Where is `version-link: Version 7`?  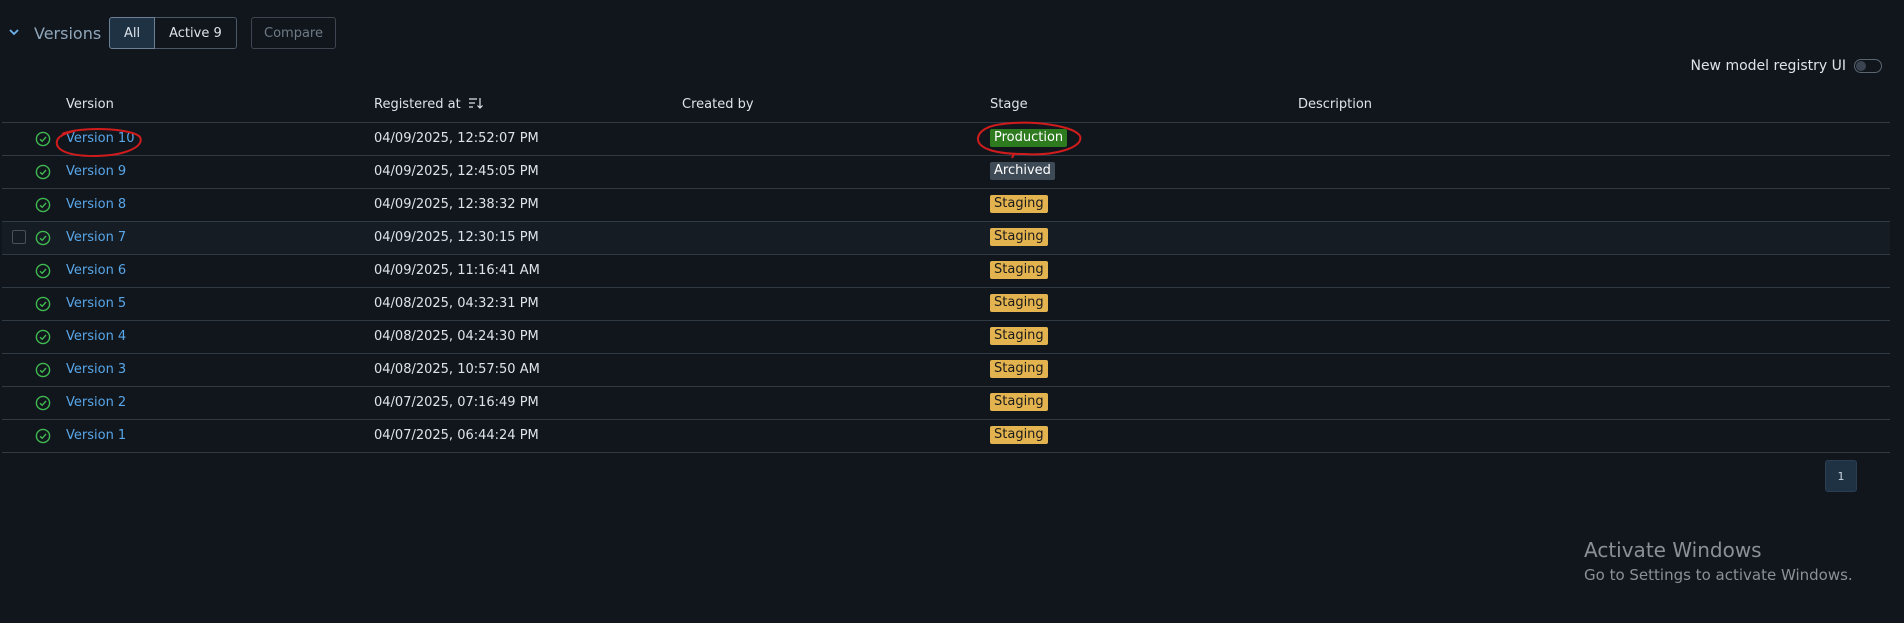
version-link: Version 7 is located at coordinates (96, 237).